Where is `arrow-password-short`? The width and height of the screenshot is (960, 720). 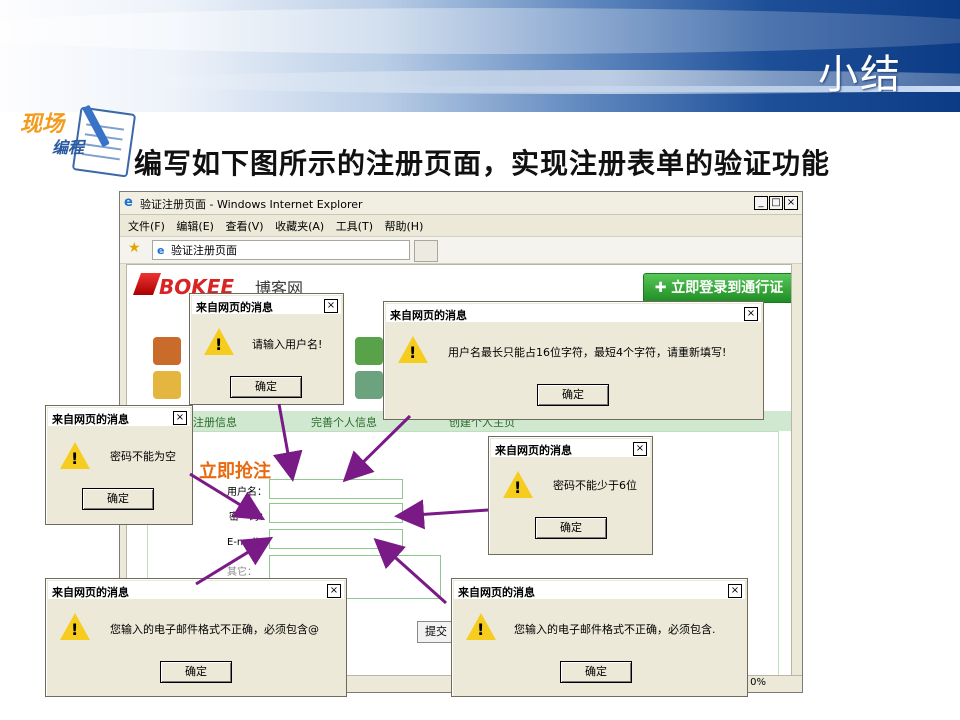 arrow-password-short is located at coordinates (441, 514).